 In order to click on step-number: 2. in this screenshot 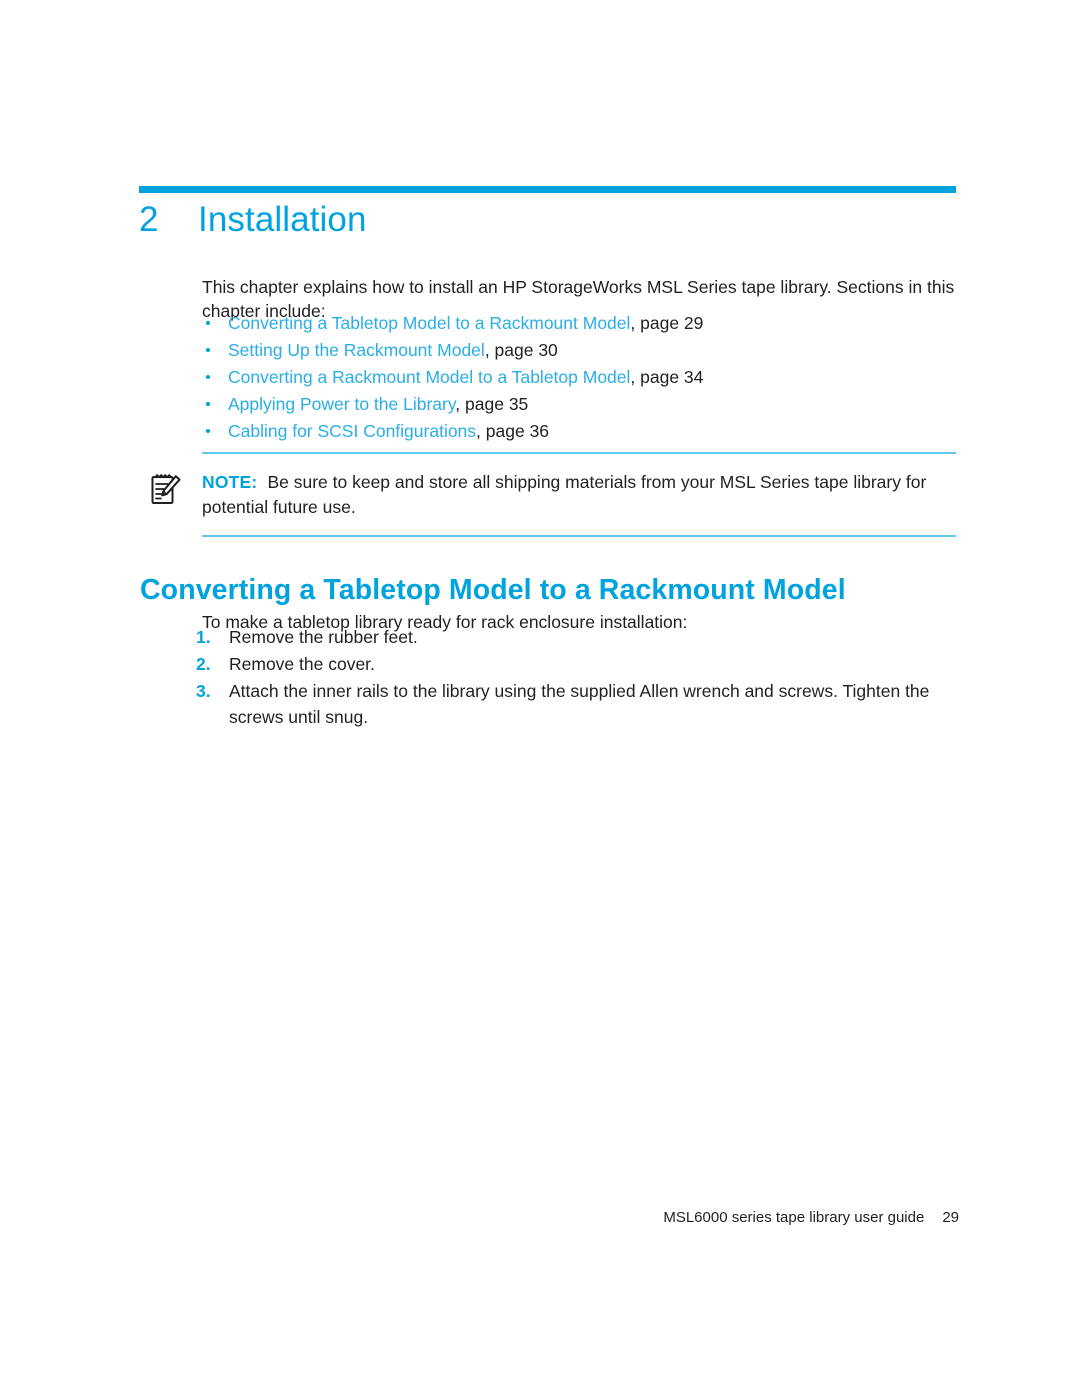, I will do `click(203, 664)`.